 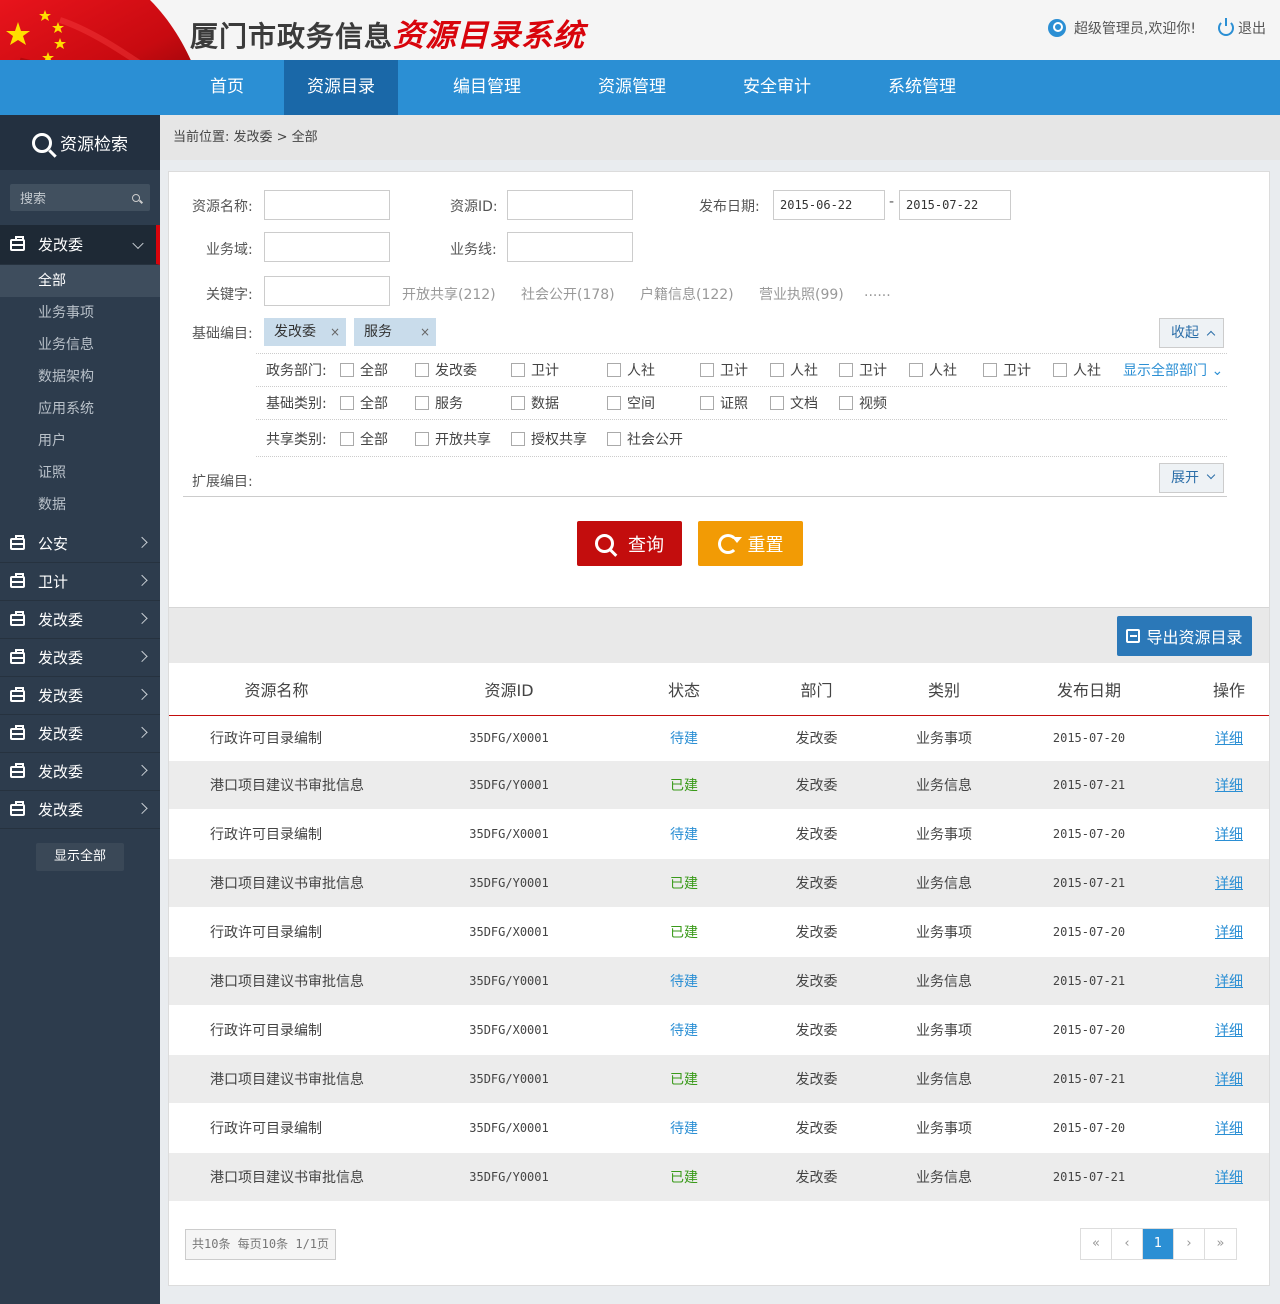 I want to click on sidebar-item-business-matter: 业务事项, so click(x=80, y=313).